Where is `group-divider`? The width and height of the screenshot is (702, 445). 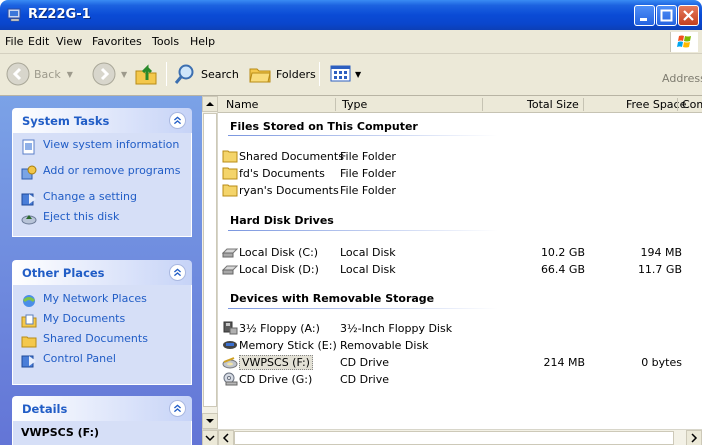
group-divider is located at coordinates (363, 230).